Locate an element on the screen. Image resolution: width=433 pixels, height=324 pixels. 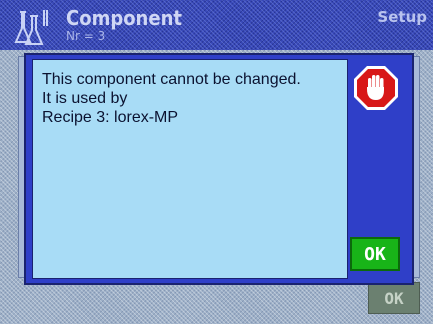
message-line: This component cannot be changed. is located at coordinates (171, 79).